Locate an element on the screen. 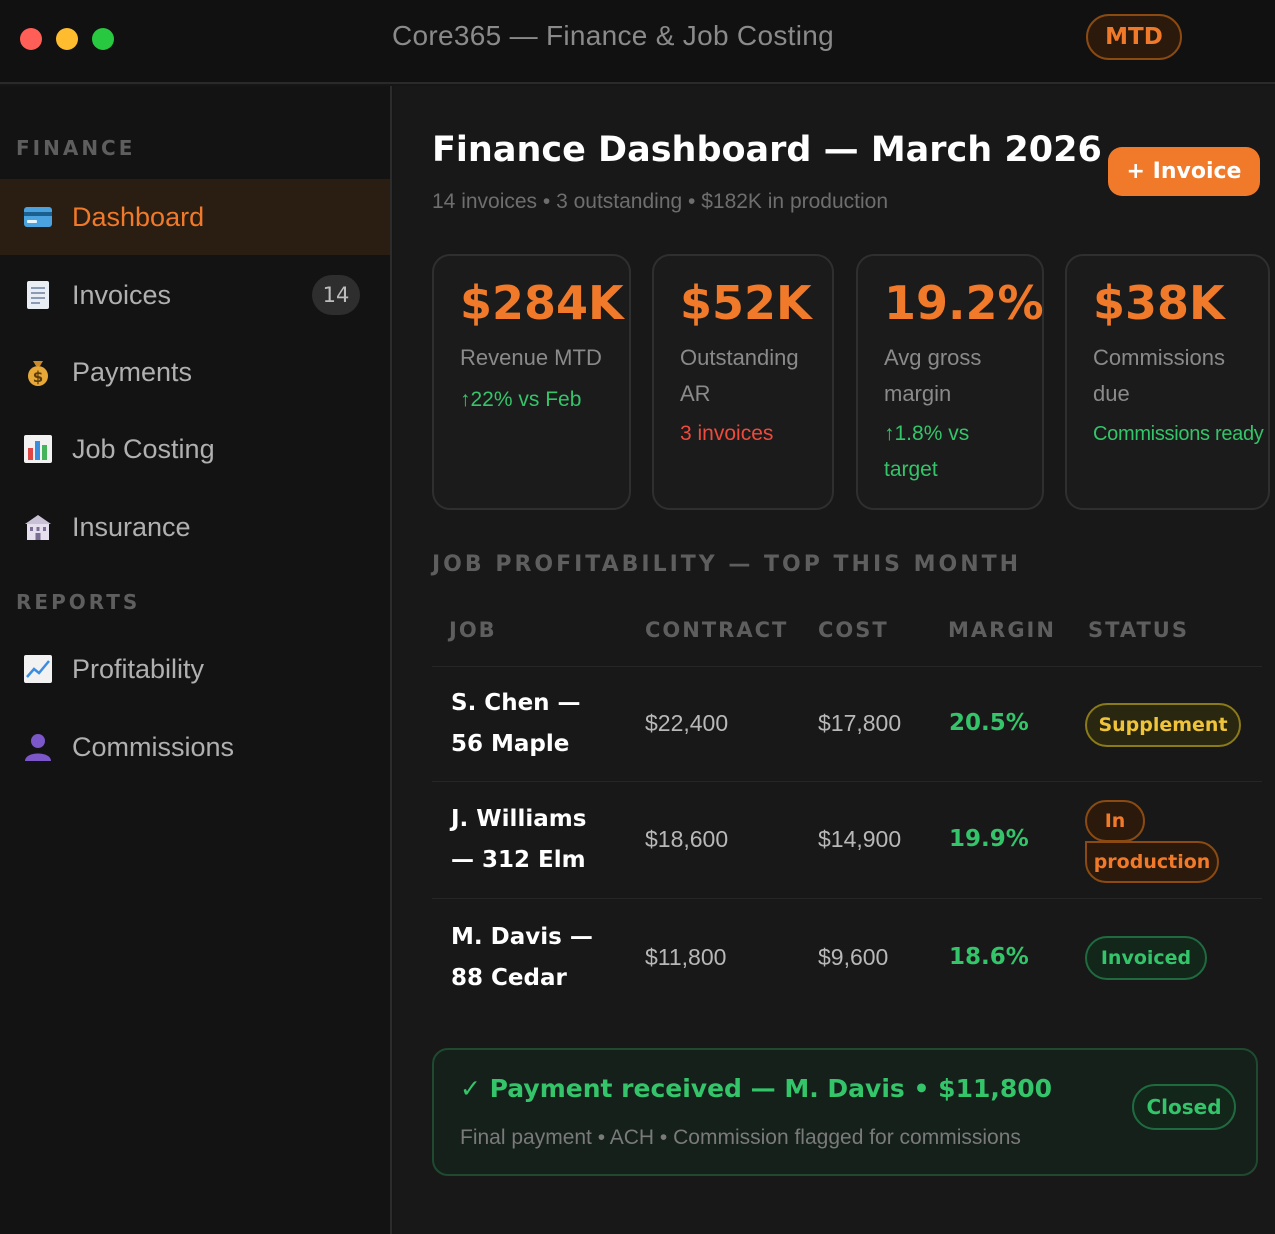  sidebar-item-commissions: Commissions is located at coordinates (195, 747).